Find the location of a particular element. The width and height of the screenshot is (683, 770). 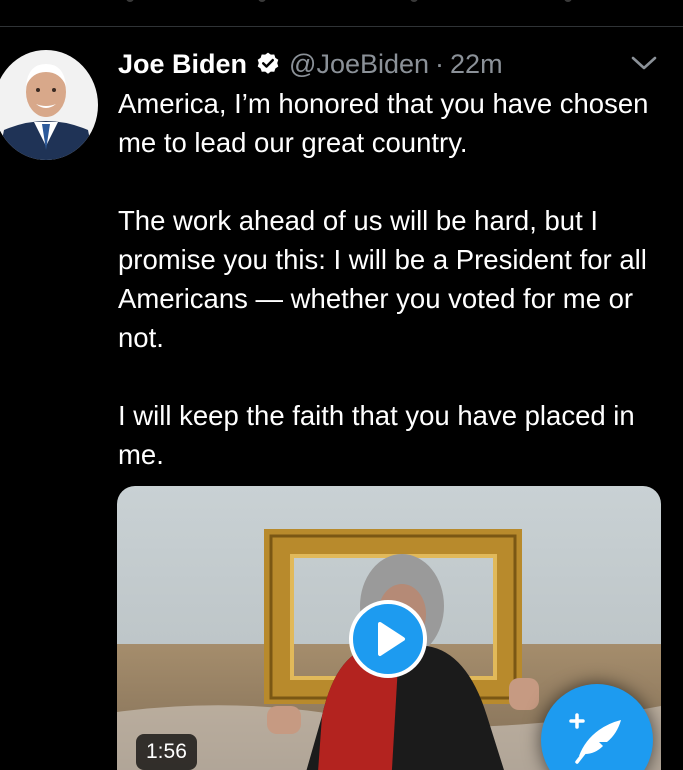

avatar-image is located at coordinates (49, 105).